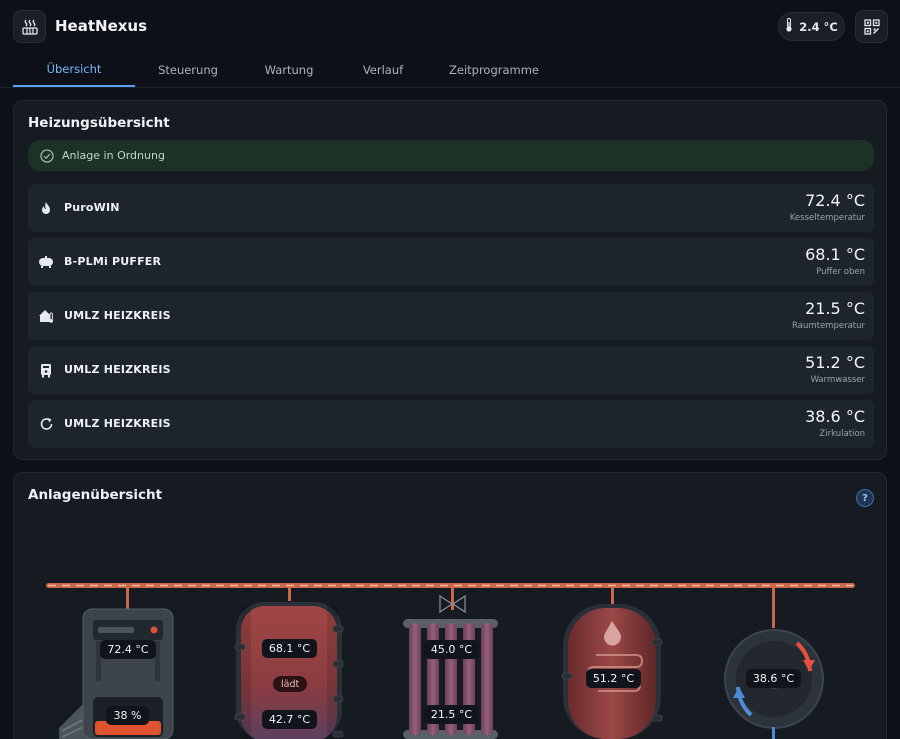  Describe the element at coordinates (99, 123) in the screenshot. I see `heating-overview-title: Heizungsübersicht` at that location.